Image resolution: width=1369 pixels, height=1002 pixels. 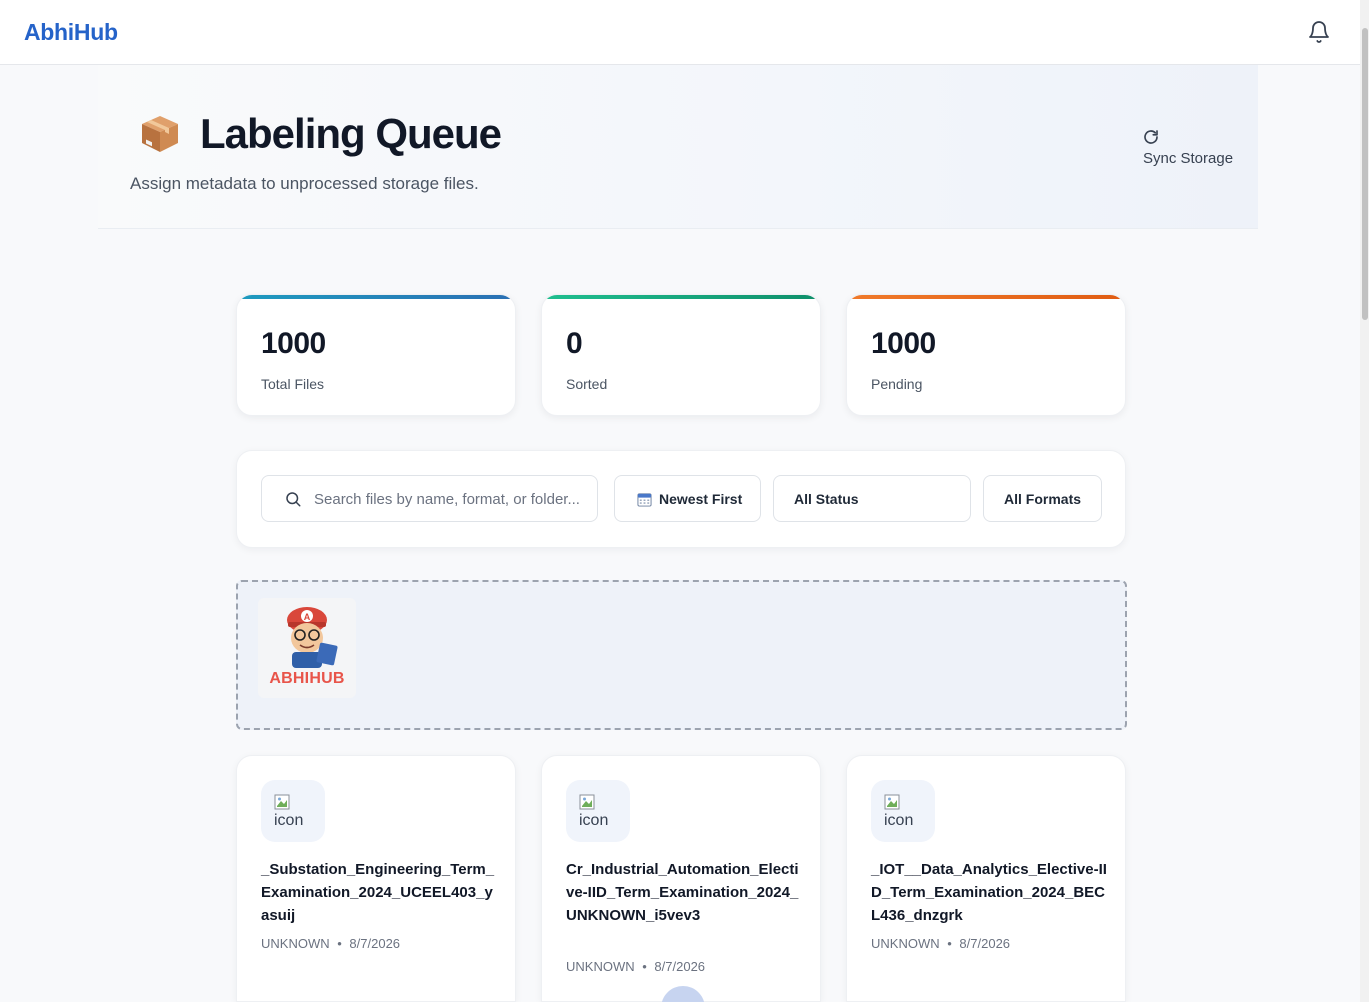 I want to click on stat-label: Pending, so click(x=897, y=384).